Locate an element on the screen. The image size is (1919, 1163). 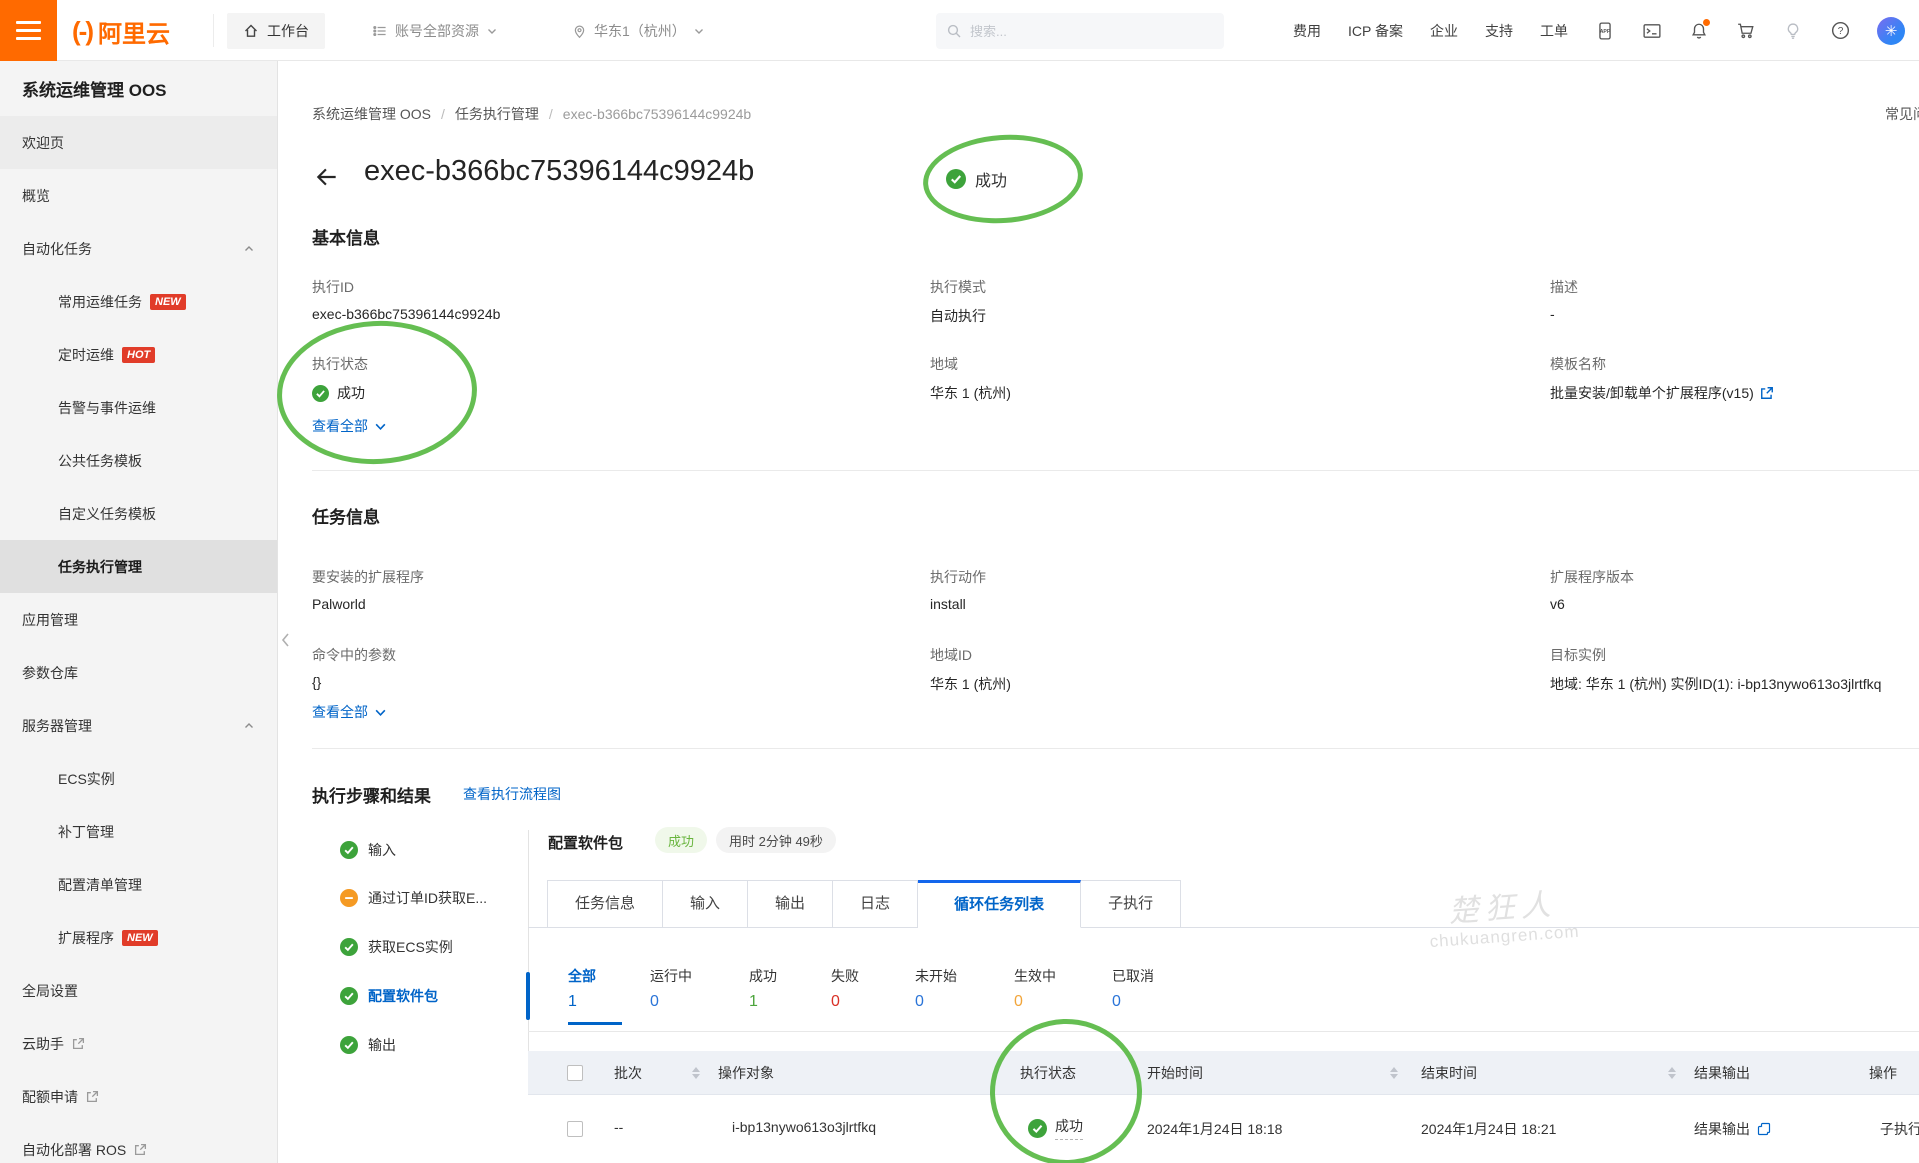
row-output-link: 结果输出 is located at coordinates (1732, 1129).